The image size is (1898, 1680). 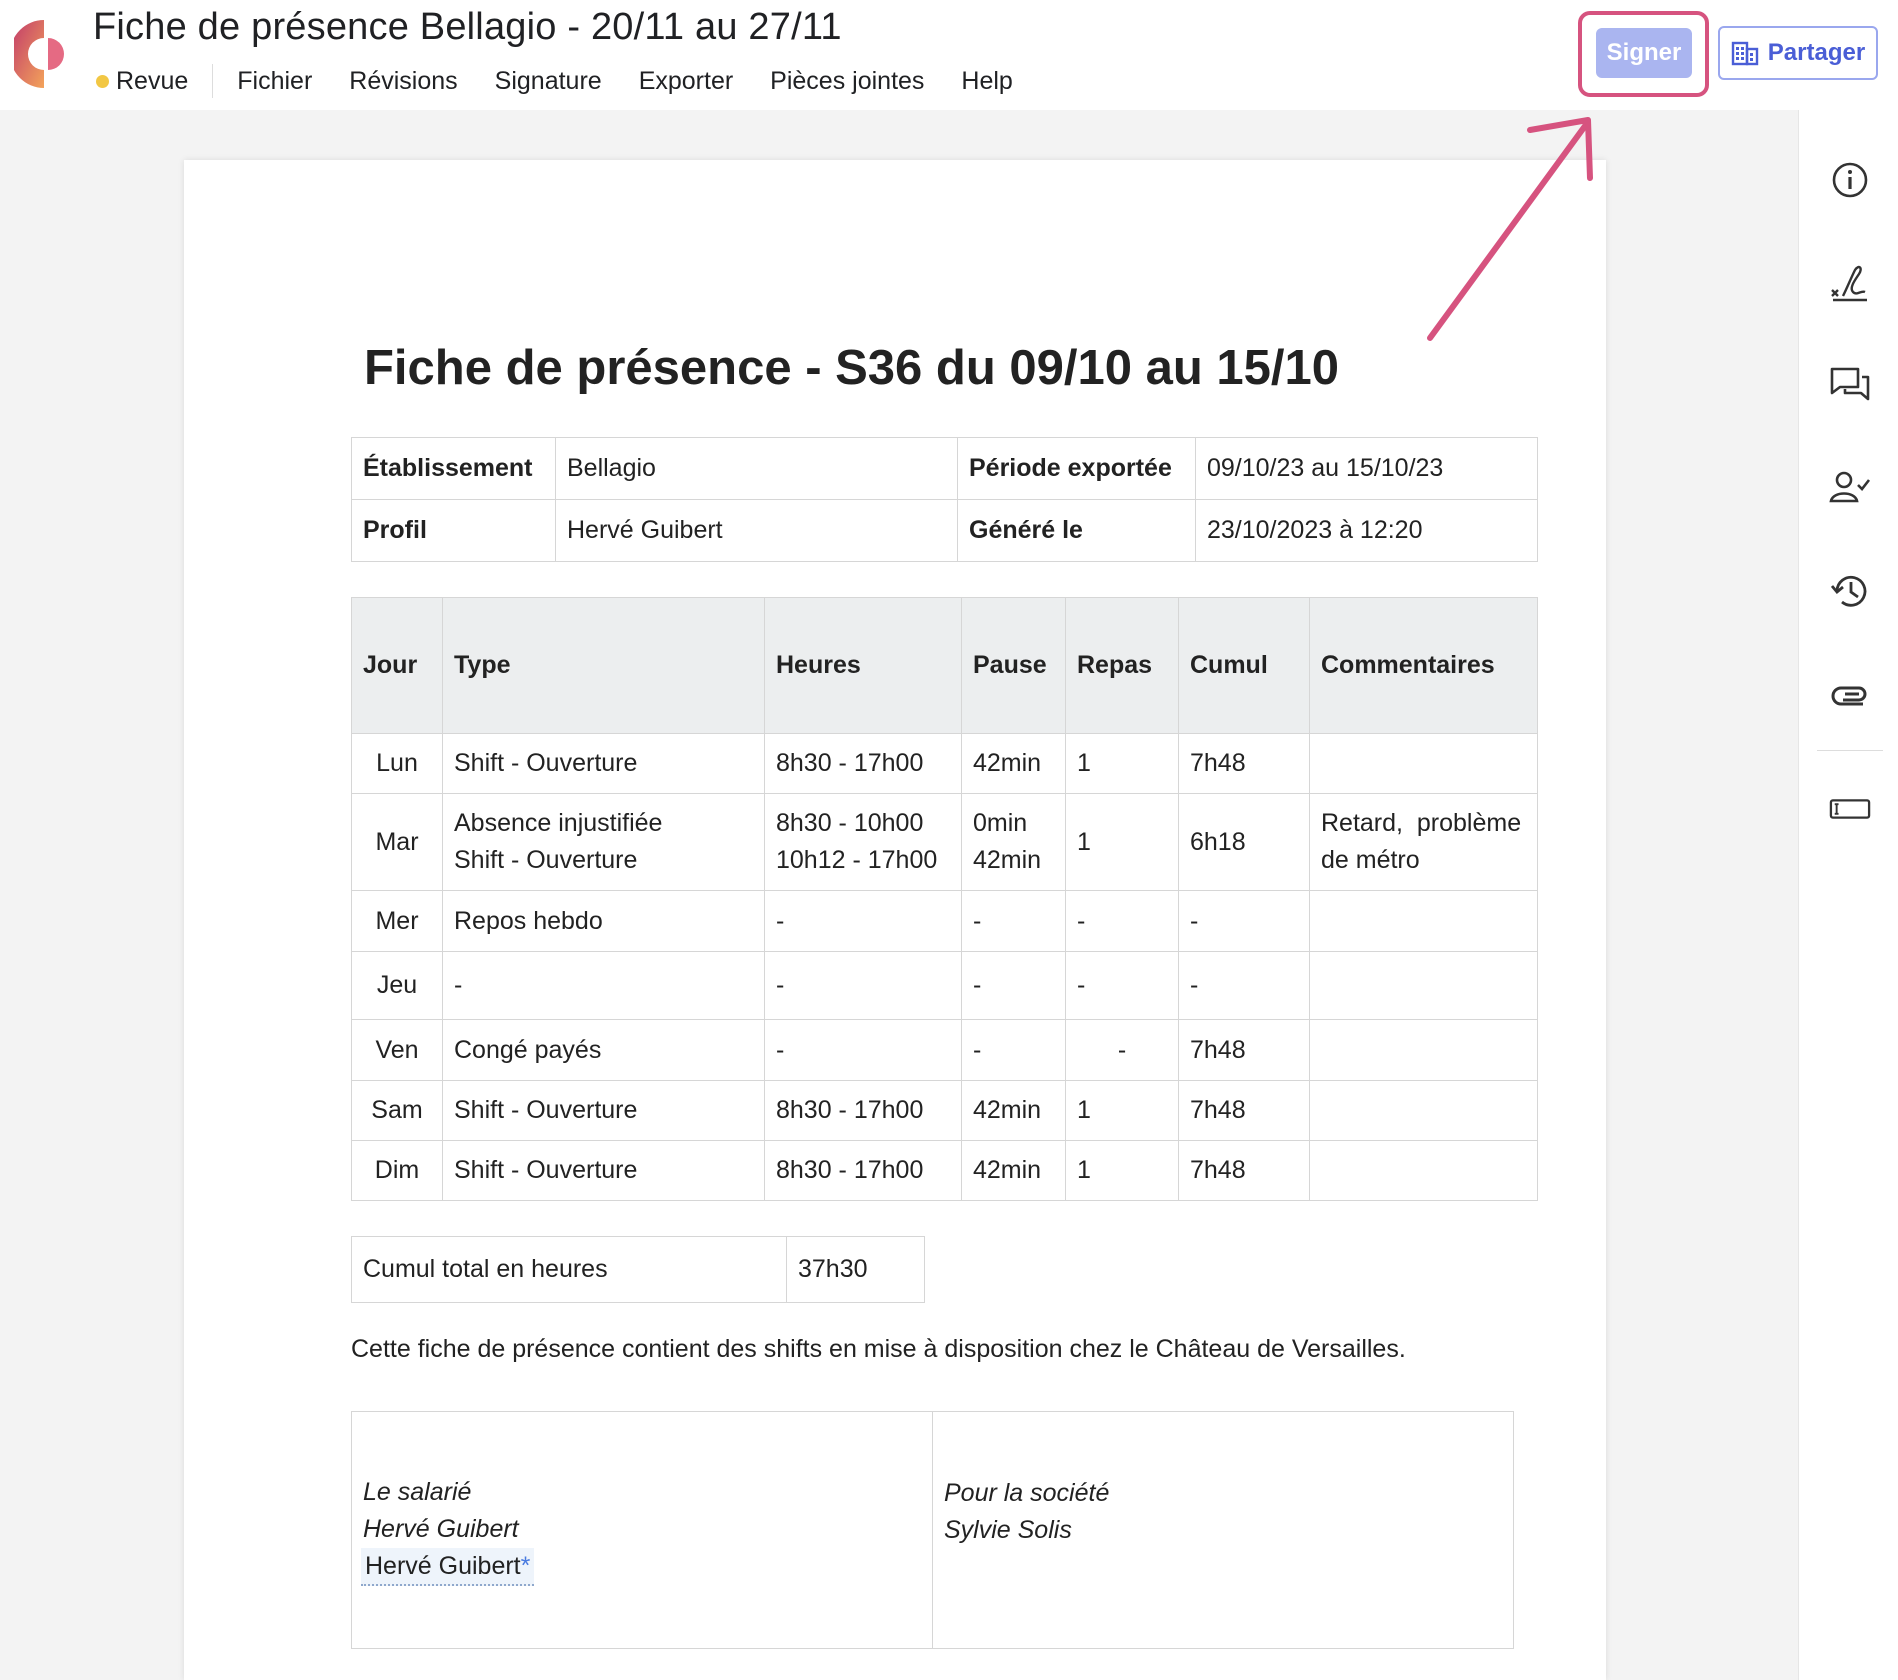 I want to click on cell-jour: Jeu, so click(x=397, y=985).